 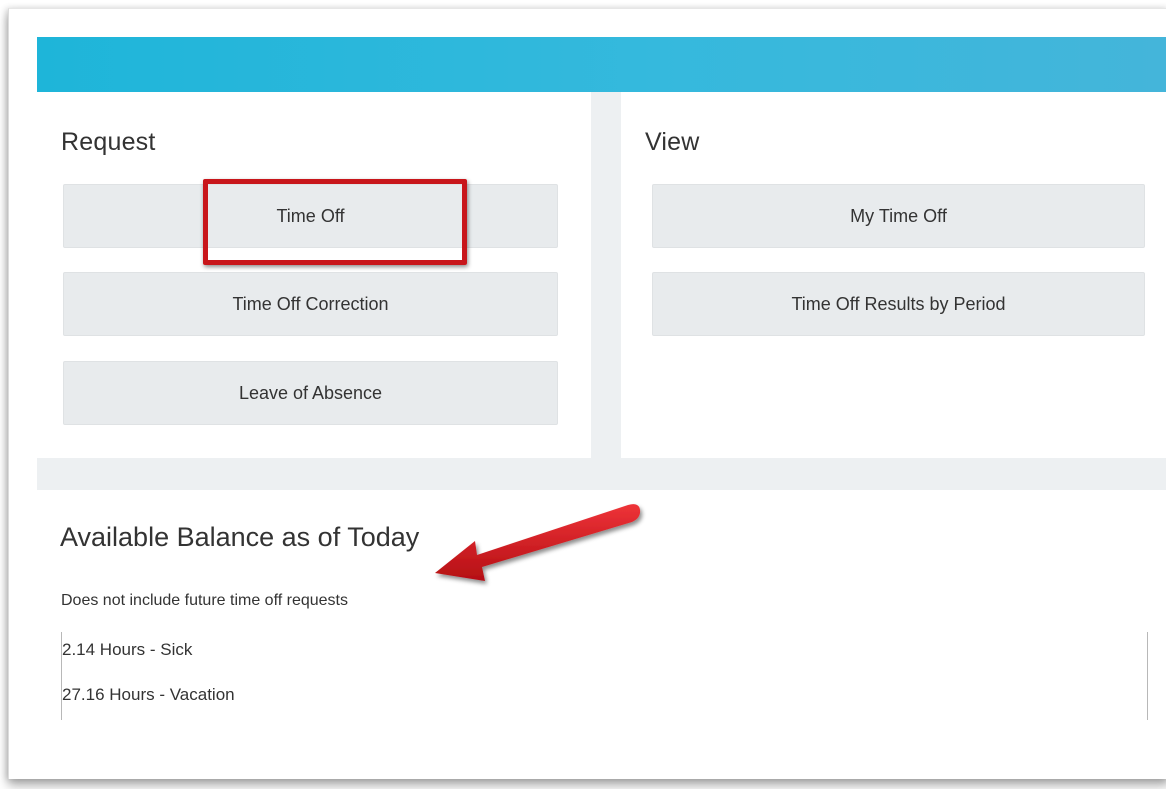 What do you see at coordinates (898, 304) in the screenshot?
I see `time-off-results-by-period-button: Time Off Results by Period` at bounding box center [898, 304].